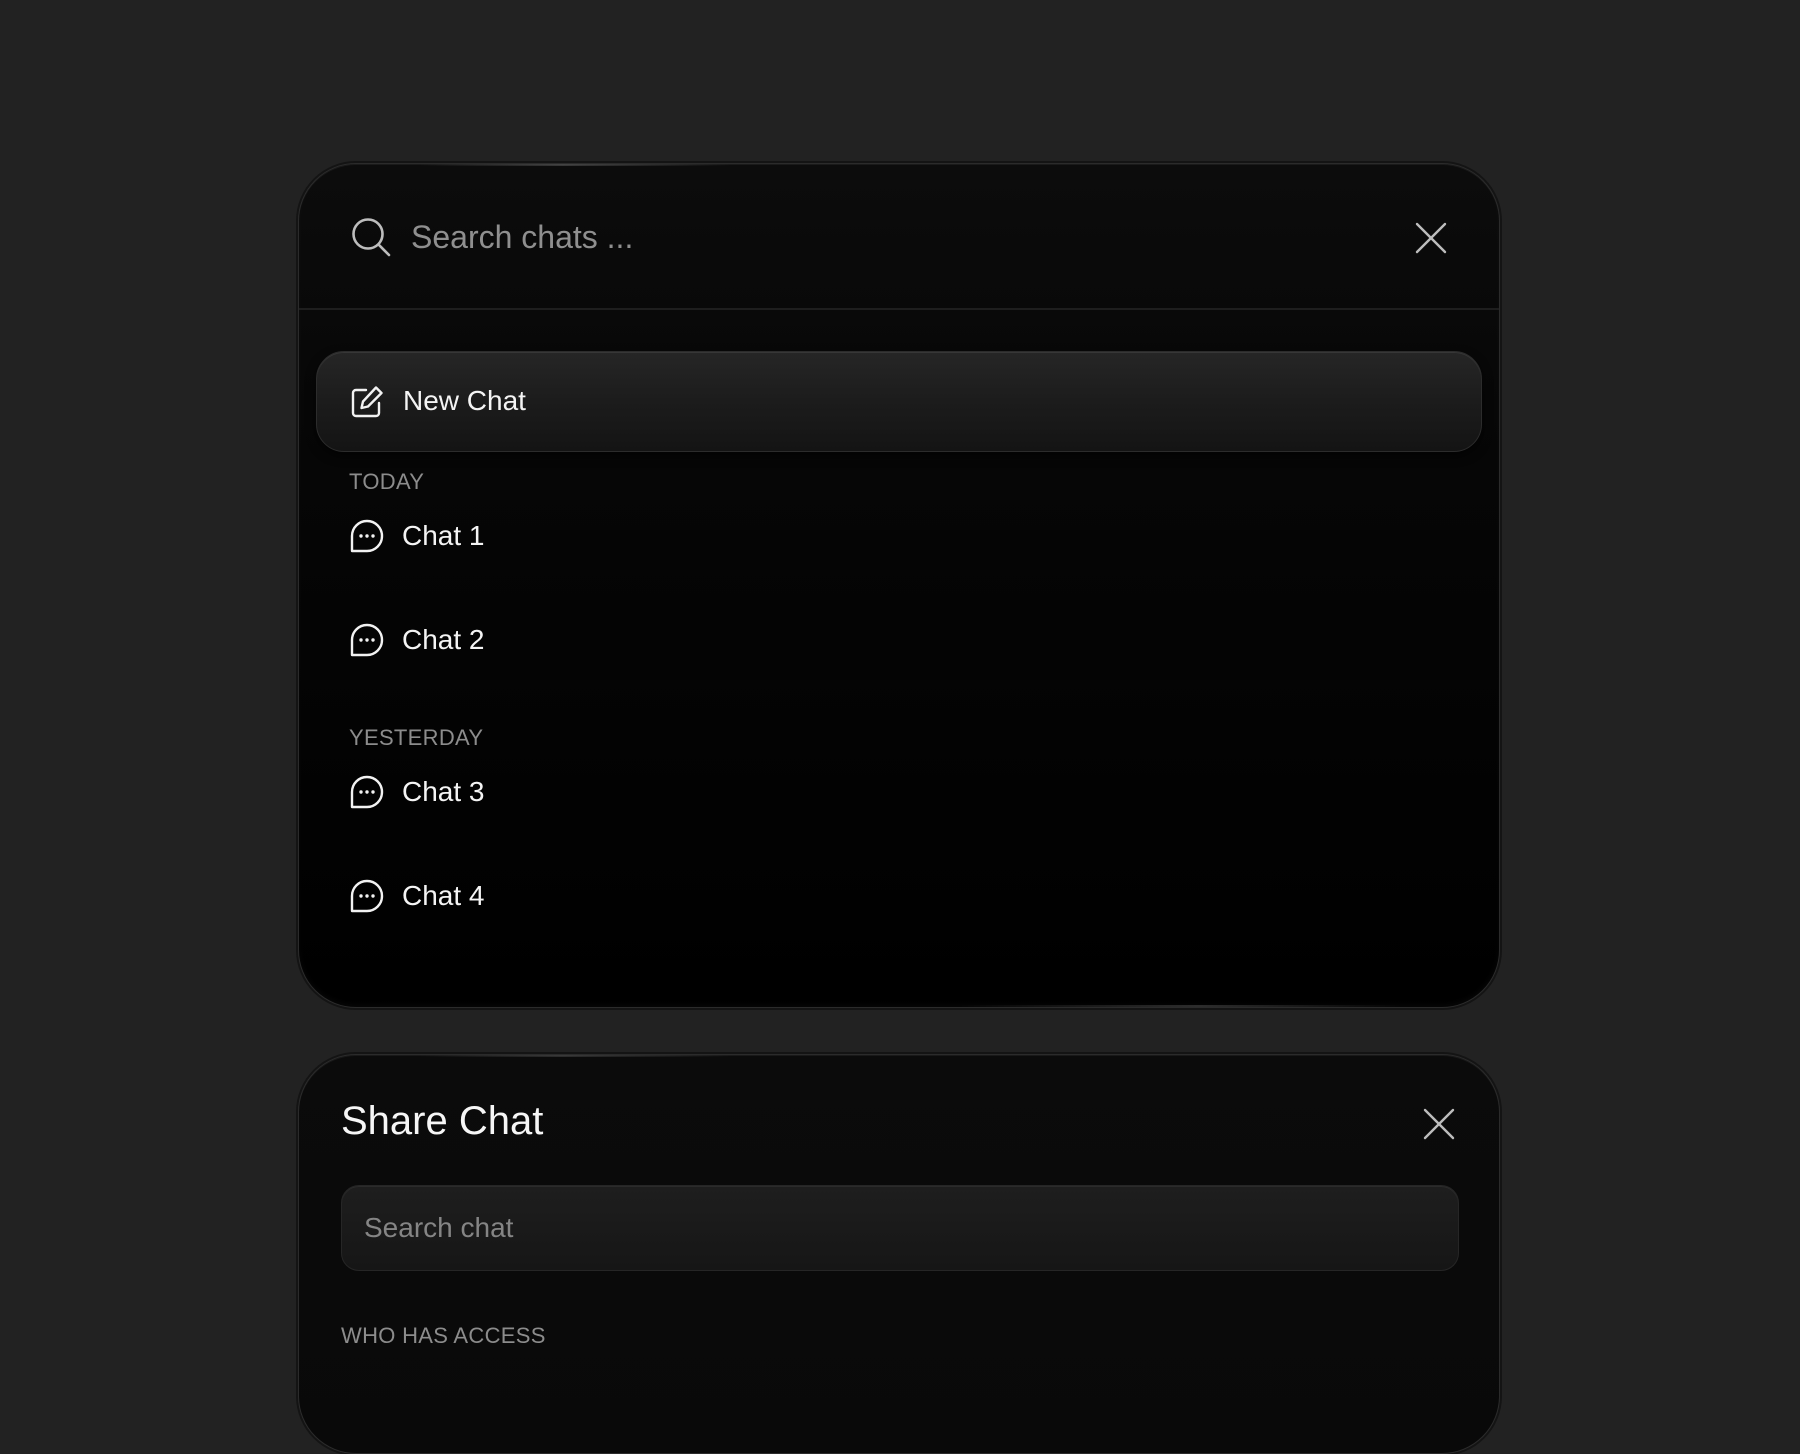 Image resolution: width=1800 pixels, height=1454 pixels. Describe the element at coordinates (464, 400) in the screenshot. I see `new-chat-label: New Chat` at that location.